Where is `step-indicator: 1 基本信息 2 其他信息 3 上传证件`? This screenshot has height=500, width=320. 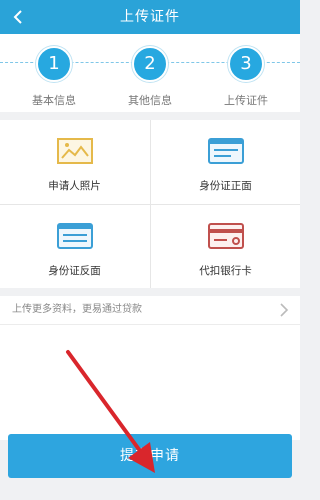 step-indicator: 1 基本信息 2 其他信息 3 上传证件 is located at coordinates (150, 73).